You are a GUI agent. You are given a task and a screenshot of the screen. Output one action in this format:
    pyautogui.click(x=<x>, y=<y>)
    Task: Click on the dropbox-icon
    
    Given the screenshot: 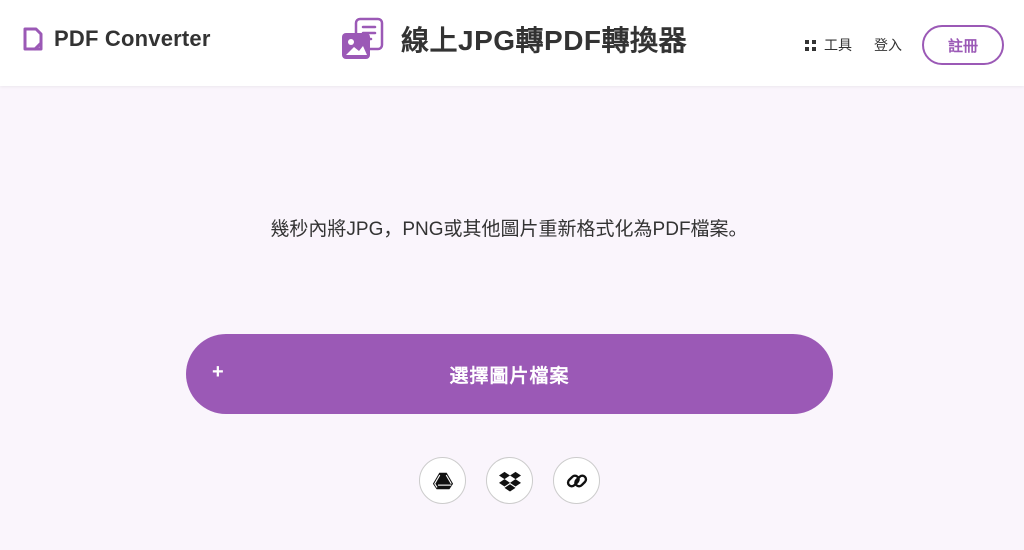 What is the action you would take?
    pyautogui.click(x=509, y=481)
    